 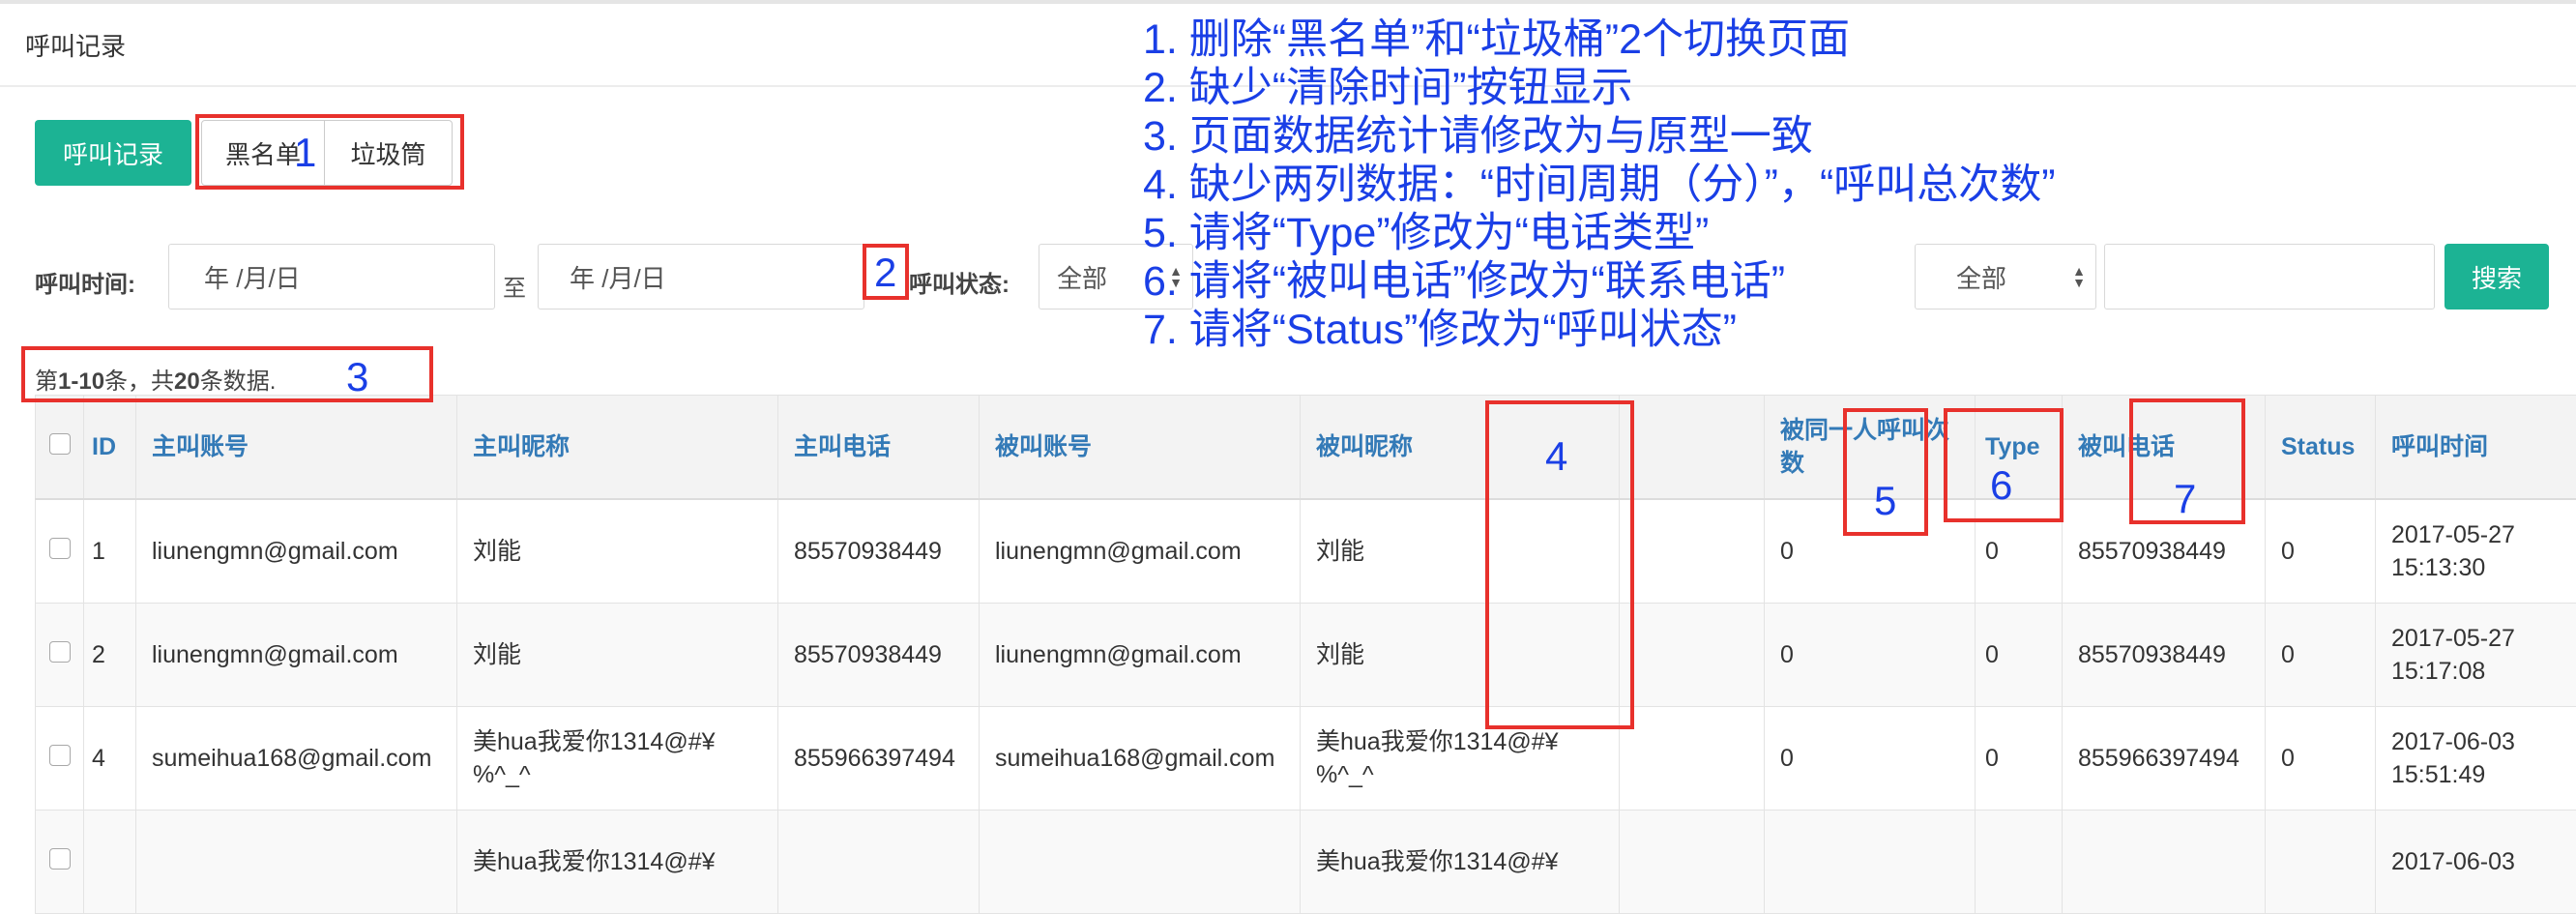 What do you see at coordinates (1599, 330) in the screenshot?
I see `annotation-note: 7. 请将“Status”修改为“呼叫状态”` at bounding box center [1599, 330].